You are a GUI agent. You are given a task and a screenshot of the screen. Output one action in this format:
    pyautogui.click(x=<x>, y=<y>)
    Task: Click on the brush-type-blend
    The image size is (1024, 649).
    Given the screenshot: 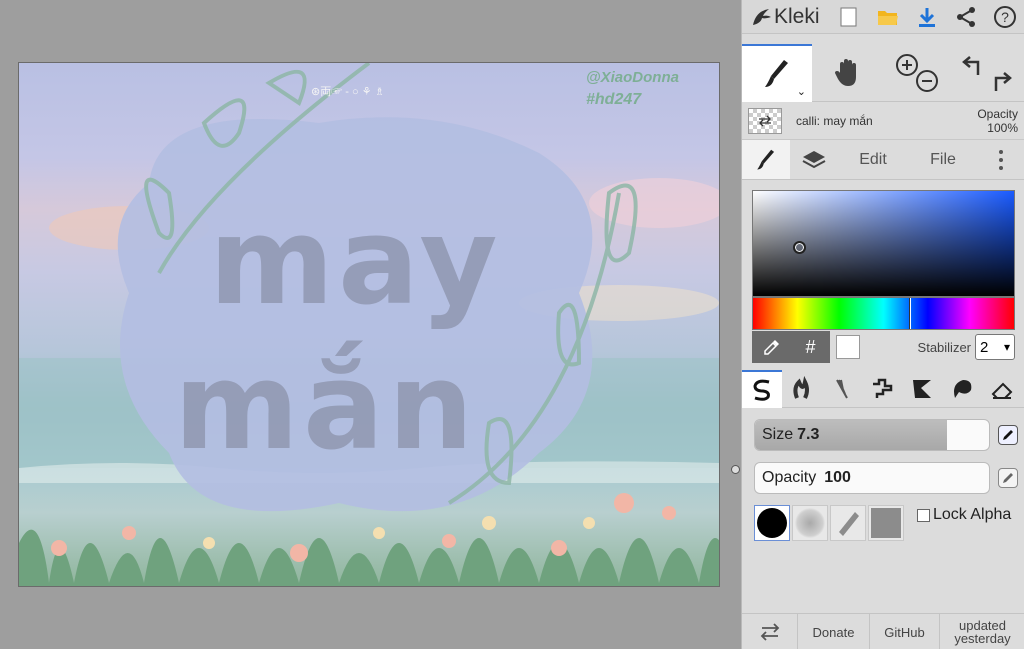 What is the action you would take?
    pyautogui.click(x=802, y=389)
    